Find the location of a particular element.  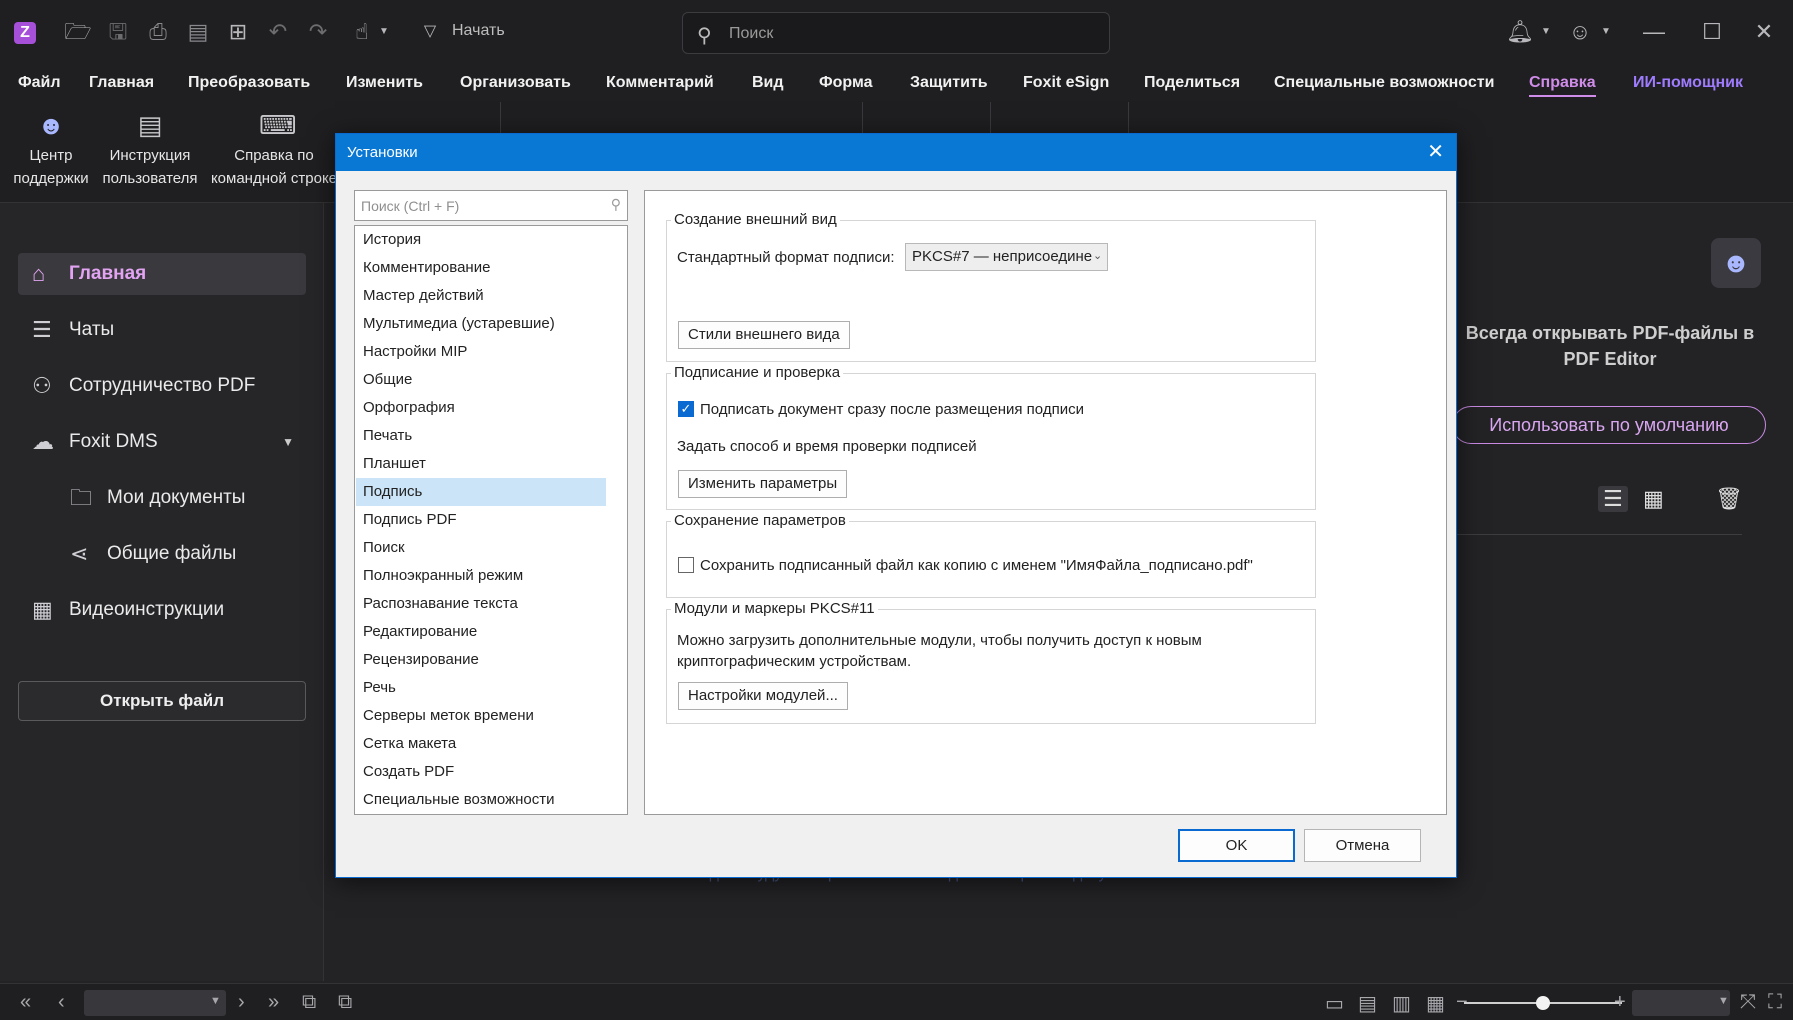

sidebar-item-collaboration: ⚇ Сотрудничество PDF is located at coordinates (162, 386).